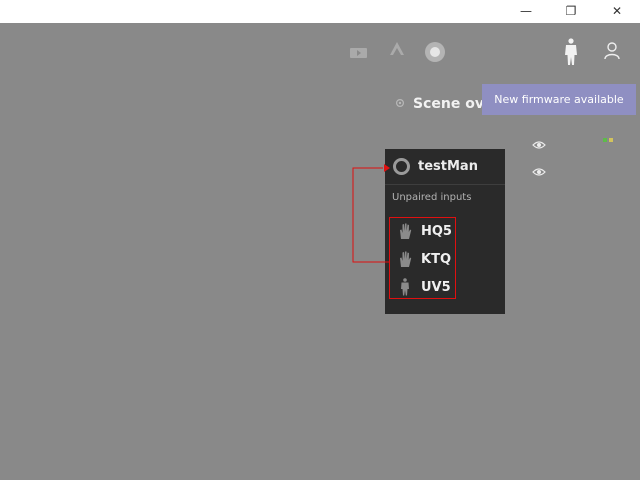  I want to click on restore-button: ❐, so click(571, 11).